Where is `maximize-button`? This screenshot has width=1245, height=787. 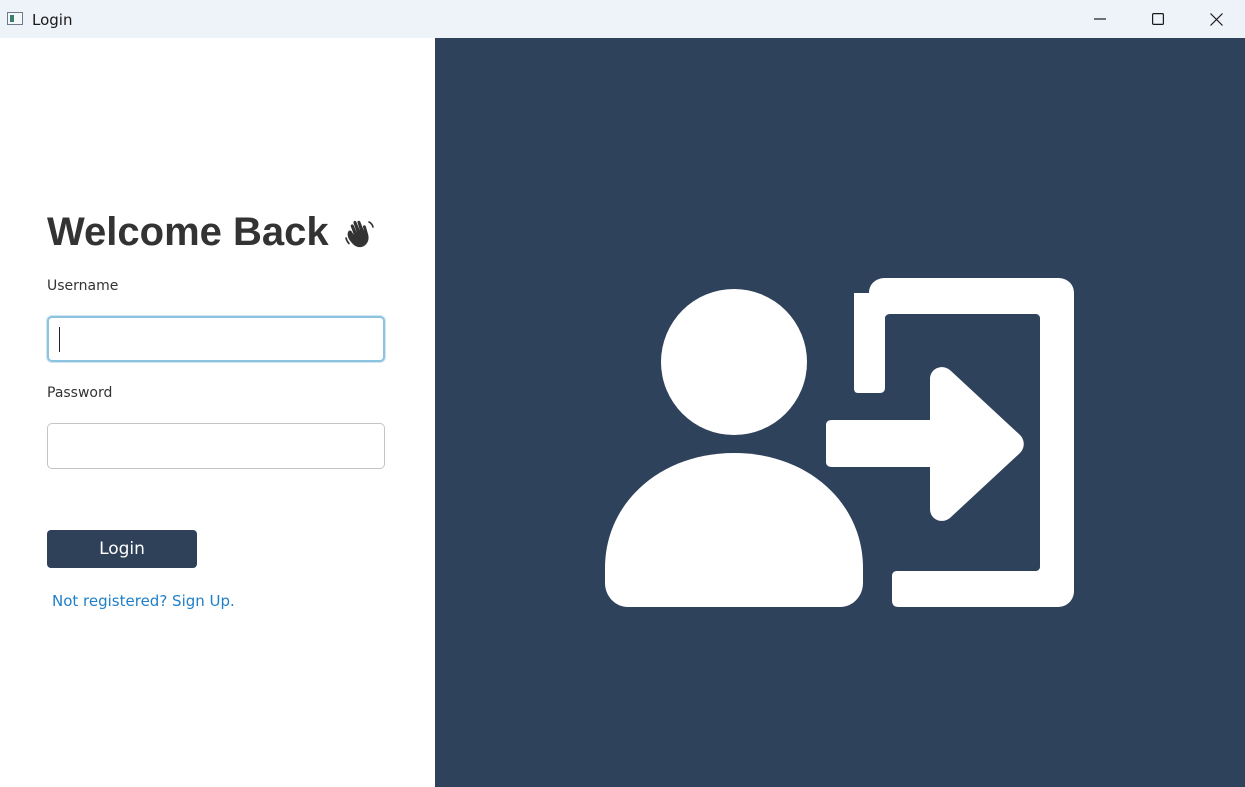 maximize-button is located at coordinates (1158, 19).